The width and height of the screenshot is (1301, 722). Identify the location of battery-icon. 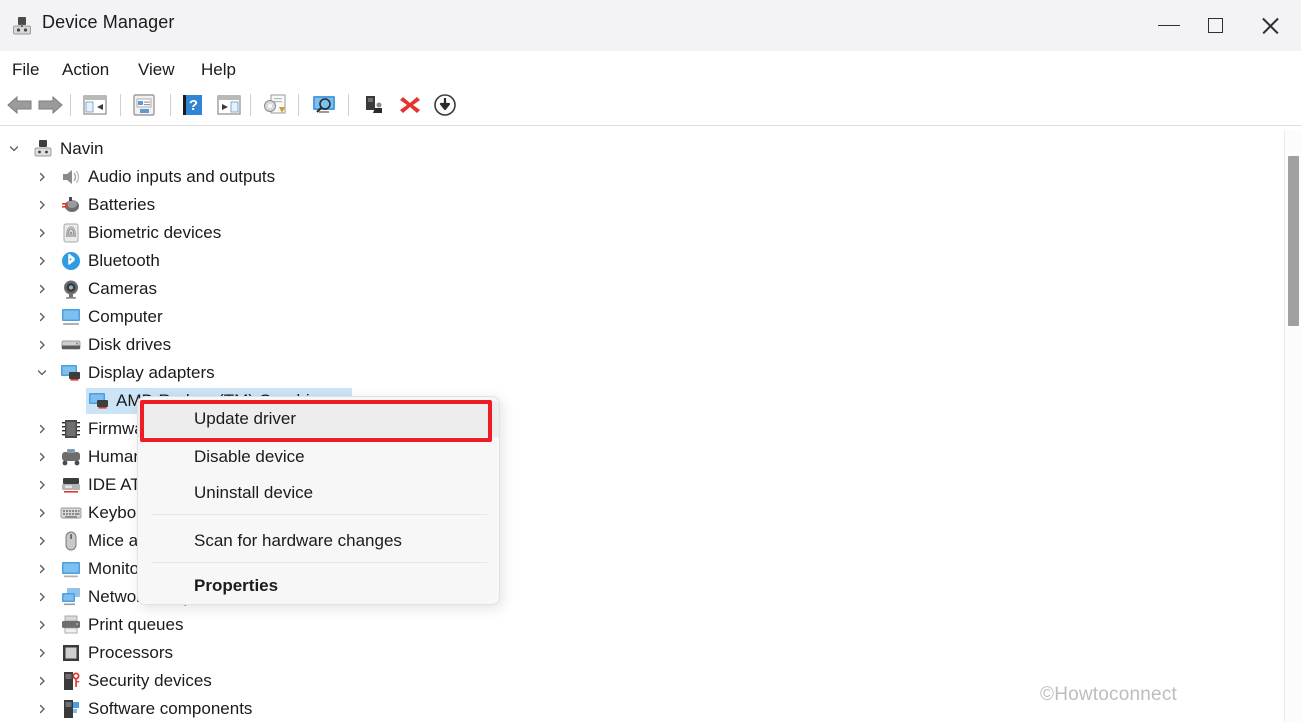
(71, 205).